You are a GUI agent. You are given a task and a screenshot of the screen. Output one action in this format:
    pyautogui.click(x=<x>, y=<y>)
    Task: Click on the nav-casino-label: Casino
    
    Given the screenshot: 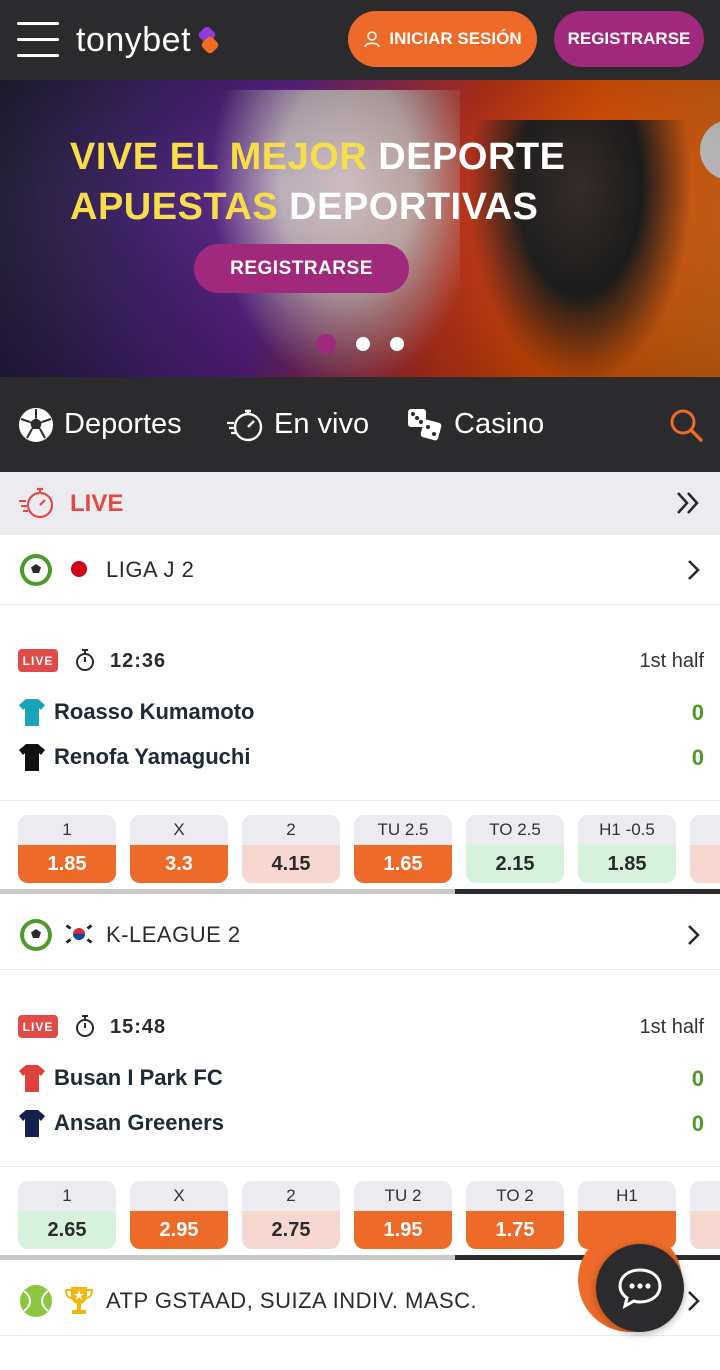 What is the action you would take?
    pyautogui.click(x=499, y=424)
    